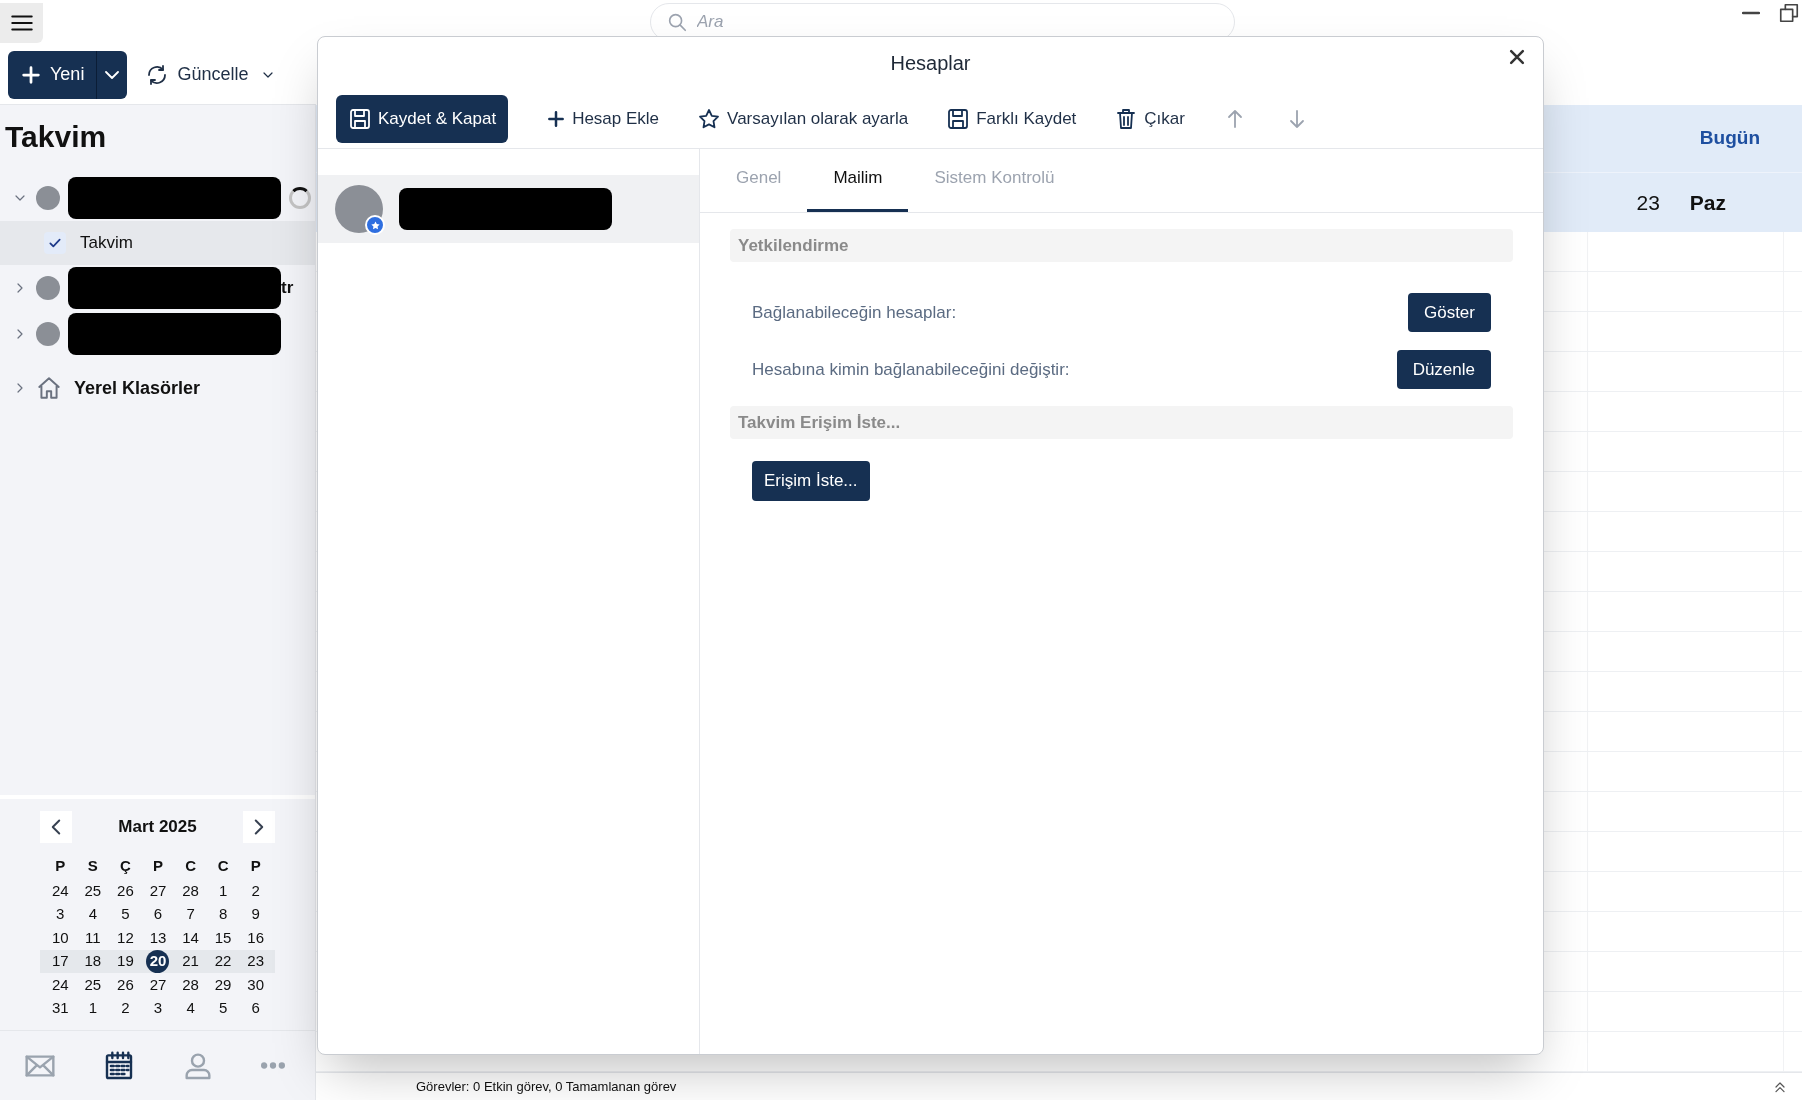 The image size is (1802, 1100). I want to click on restore-icon, so click(1789, 13).